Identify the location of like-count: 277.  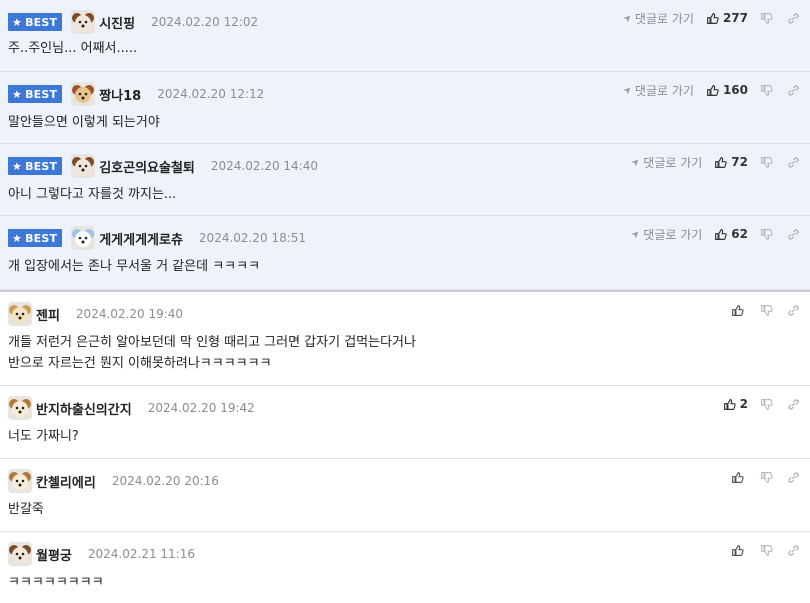
(735, 18).